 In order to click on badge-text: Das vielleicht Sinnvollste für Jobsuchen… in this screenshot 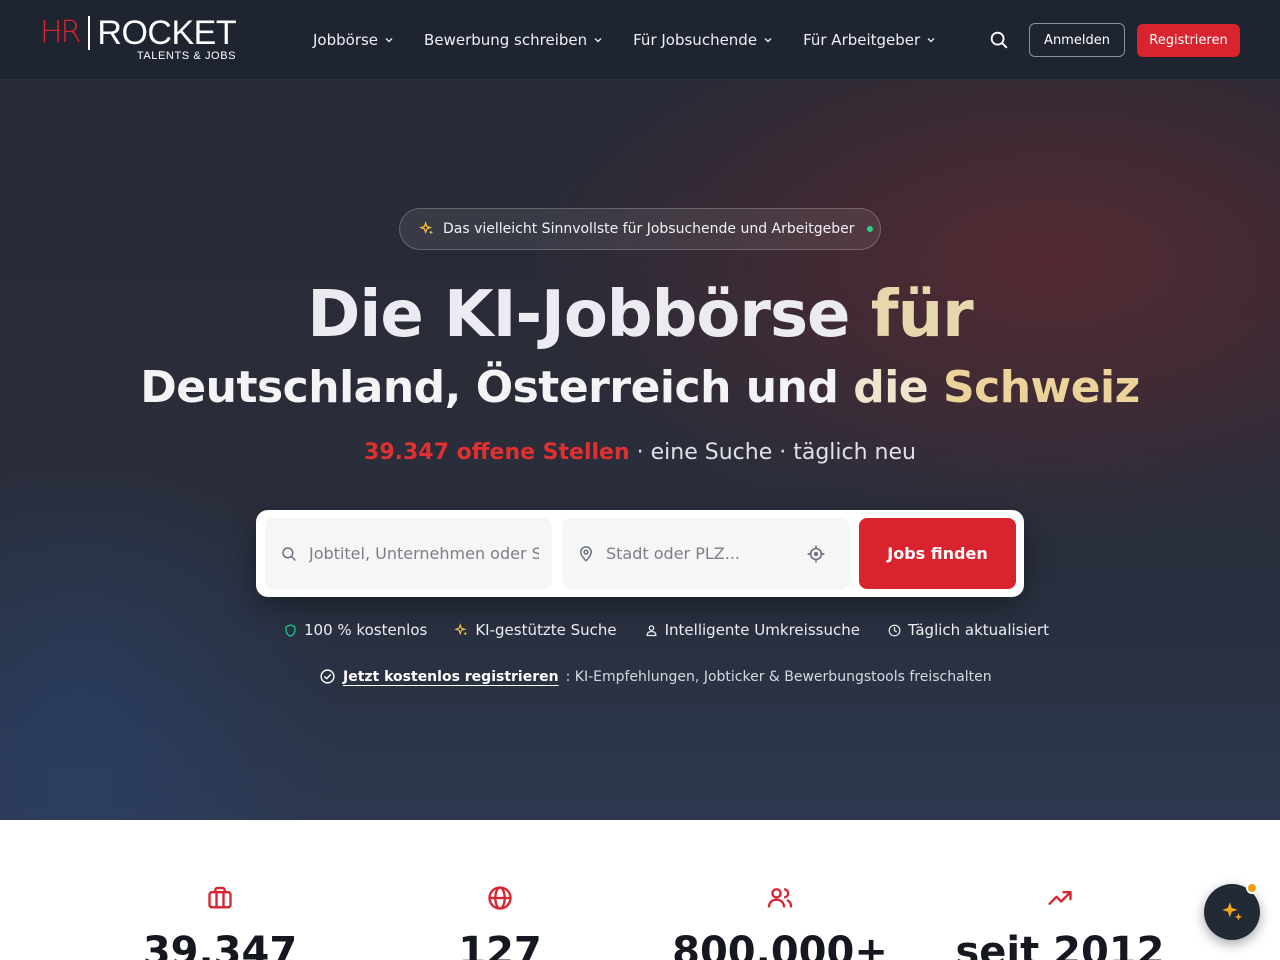, I will do `click(649, 229)`.